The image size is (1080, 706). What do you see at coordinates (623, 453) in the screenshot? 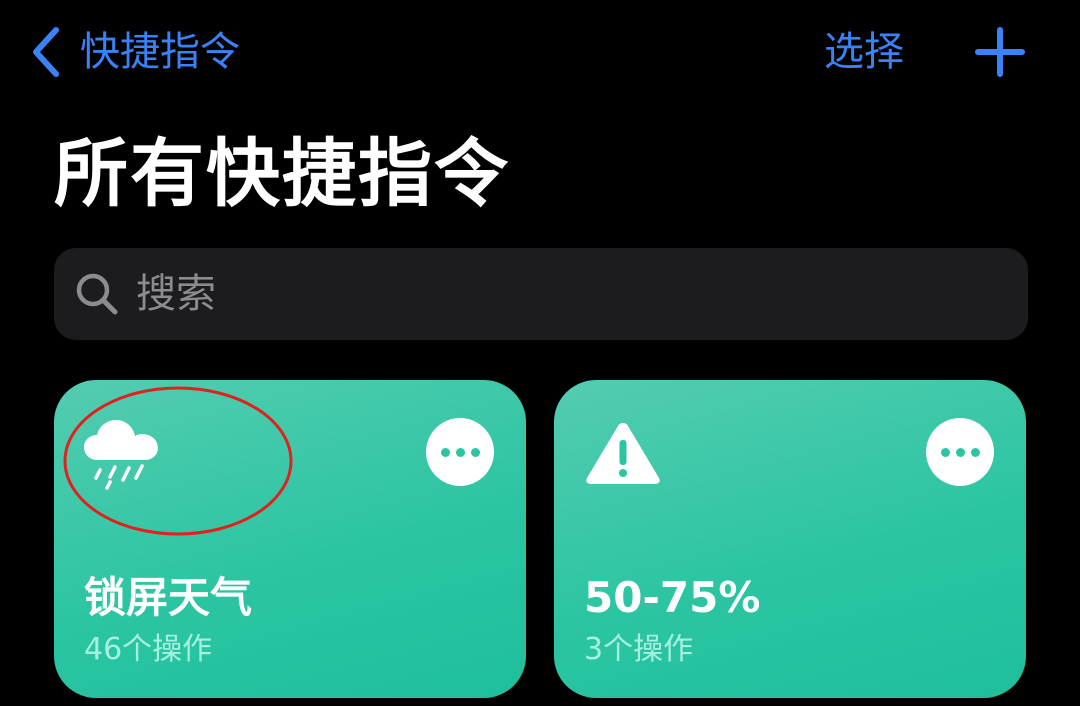
I see `warning-triangle-icon` at bounding box center [623, 453].